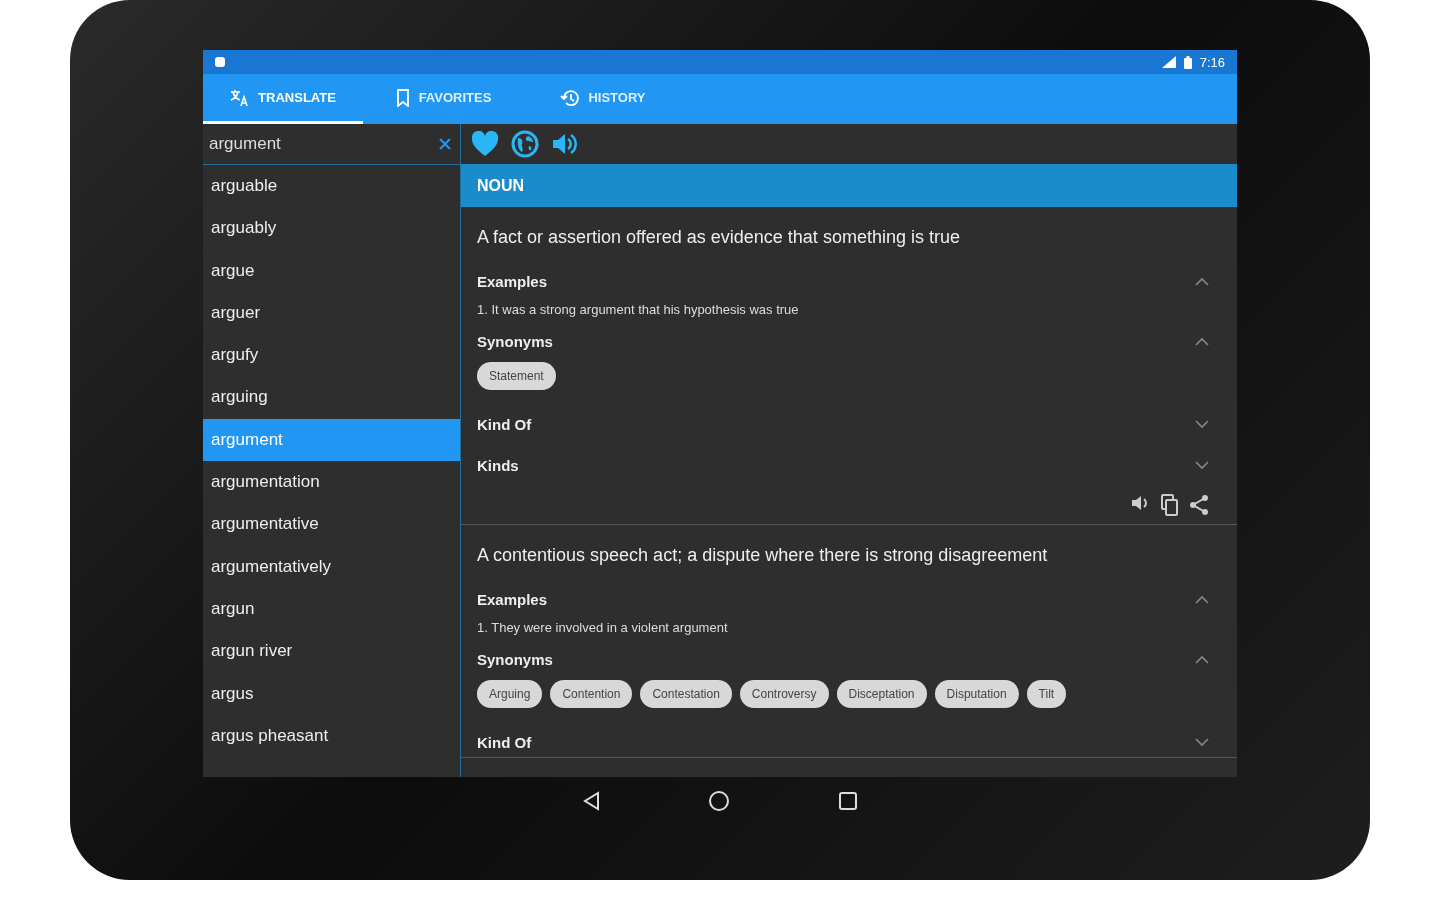  I want to click on word-list-item: argue, so click(331, 270).